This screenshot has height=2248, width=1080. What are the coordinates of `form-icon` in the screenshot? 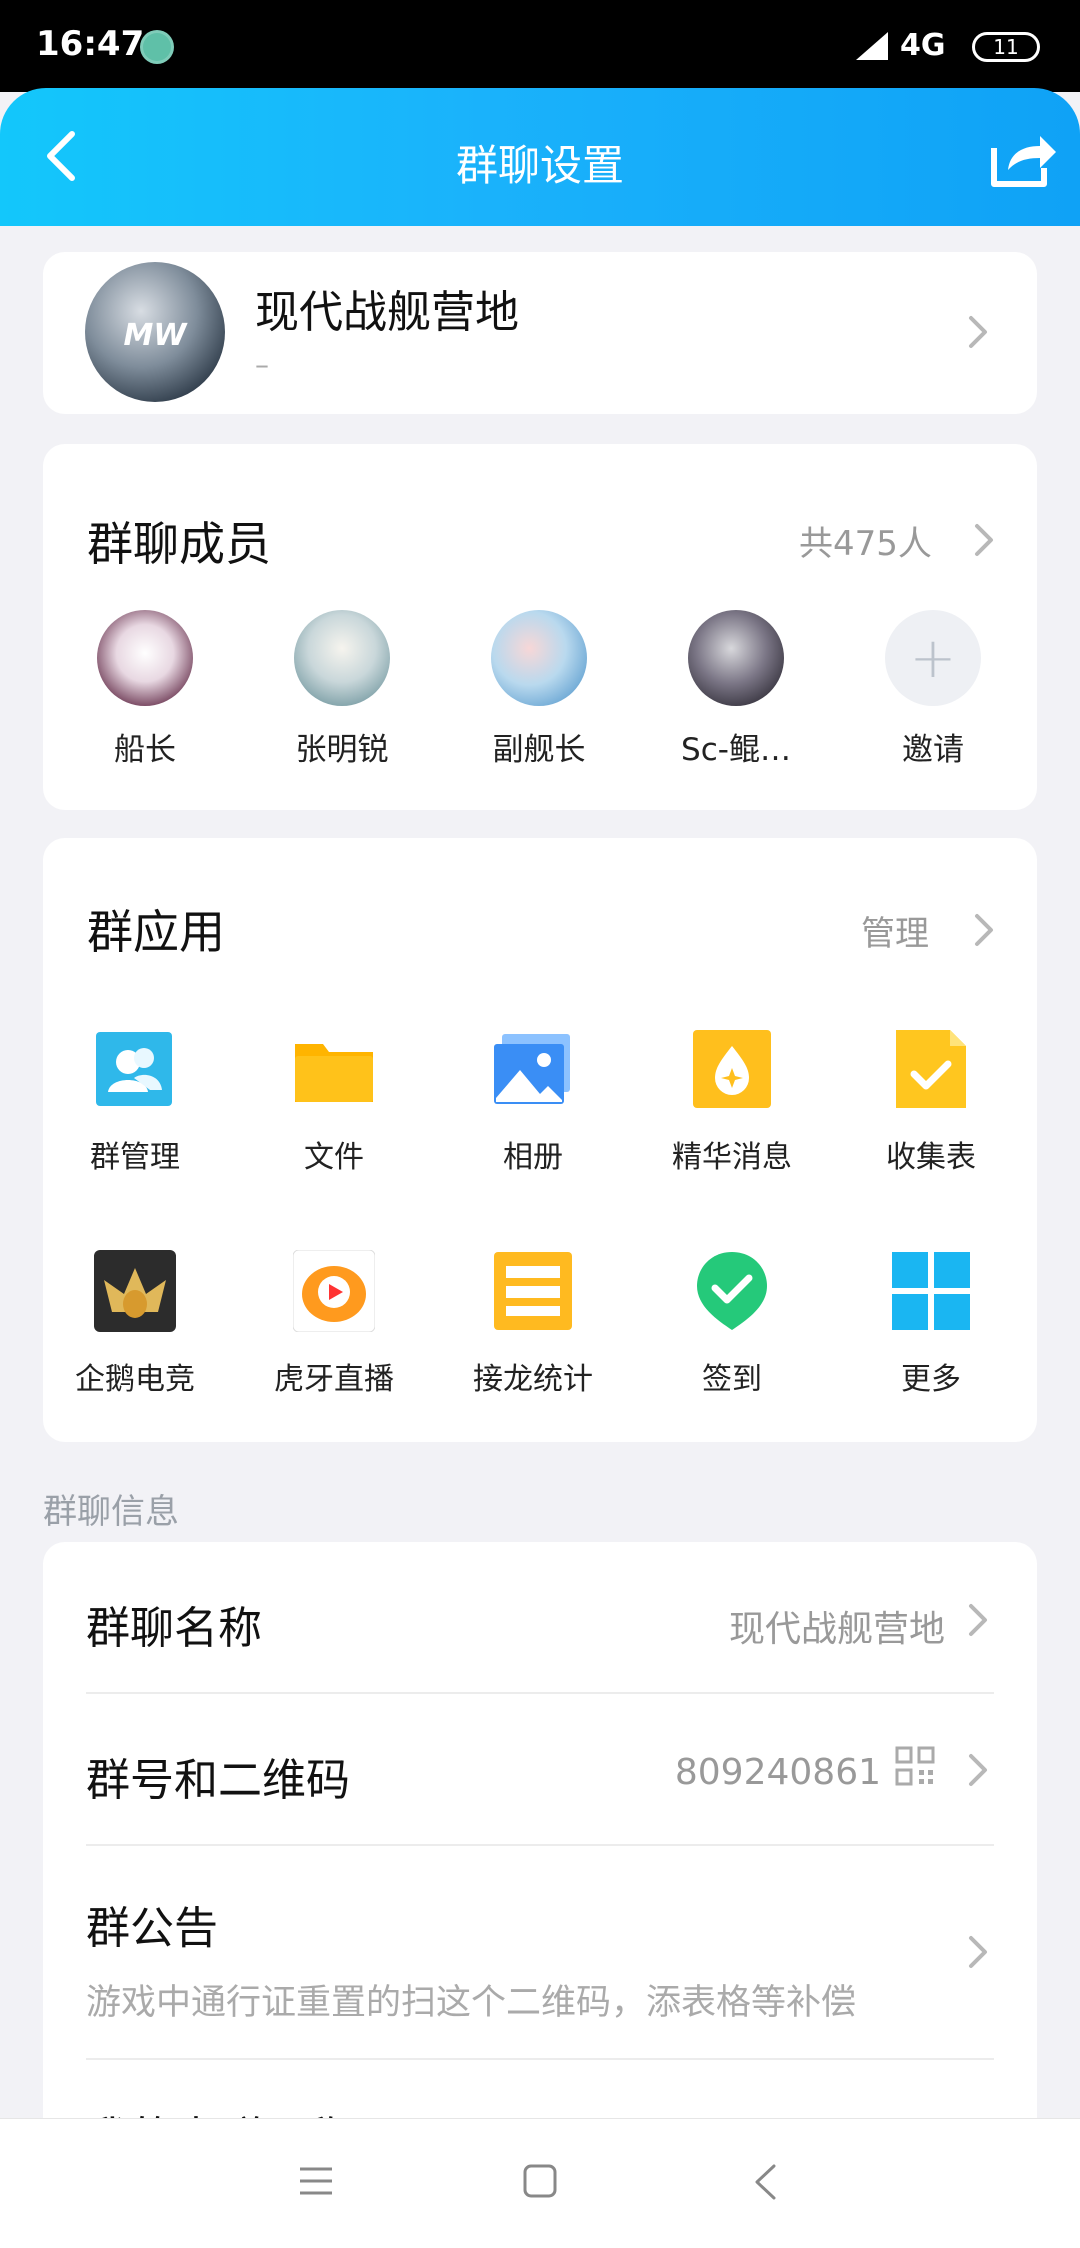 It's located at (931, 1069).